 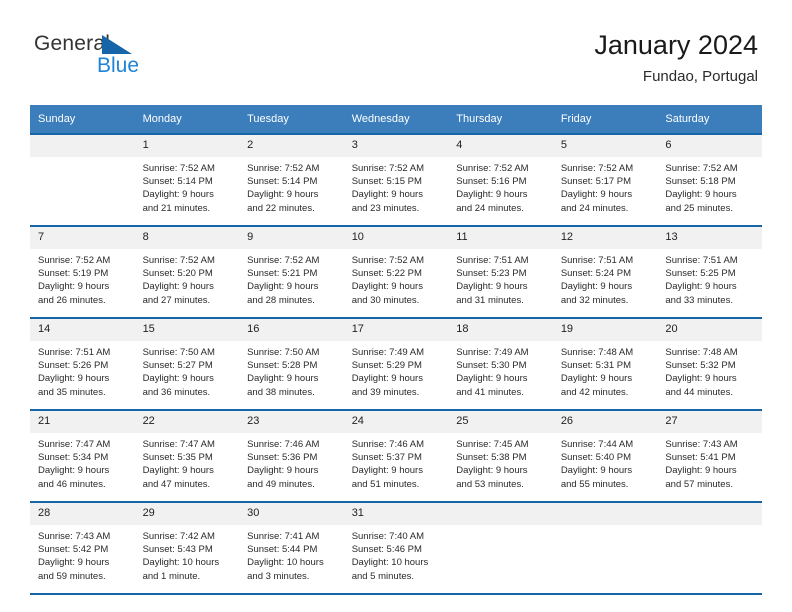 What do you see at coordinates (594, 392) in the screenshot?
I see `daylight-text-line2: and 42 minutes.` at bounding box center [594, 392].